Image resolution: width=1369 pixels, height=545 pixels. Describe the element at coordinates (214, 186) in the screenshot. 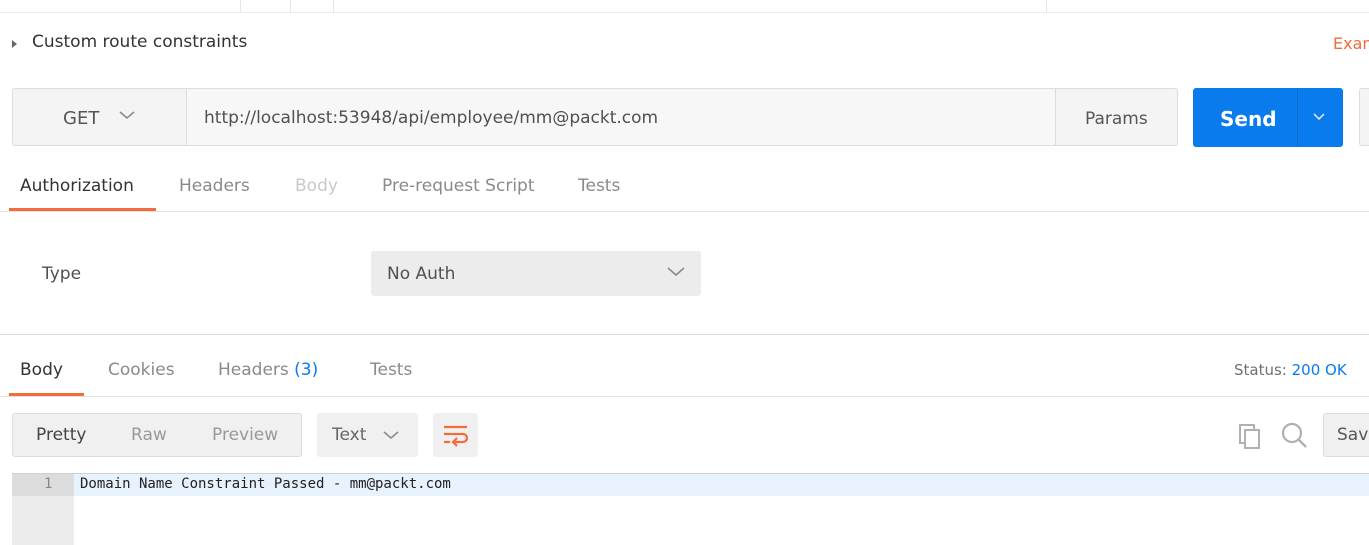

I see `tab-headers: Headers` at that location.